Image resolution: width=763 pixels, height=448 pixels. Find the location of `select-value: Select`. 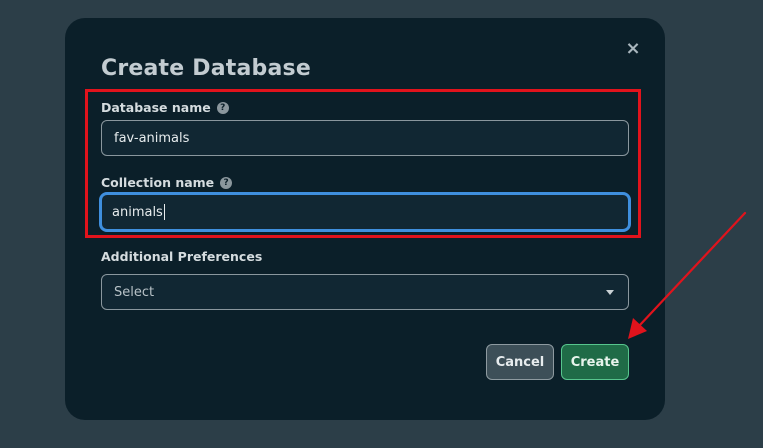

select-value: Select is located at coordinates (134, 292).